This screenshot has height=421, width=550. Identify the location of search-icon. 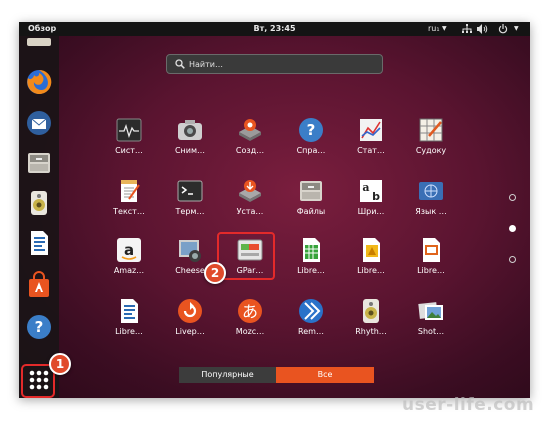
(180, 64).